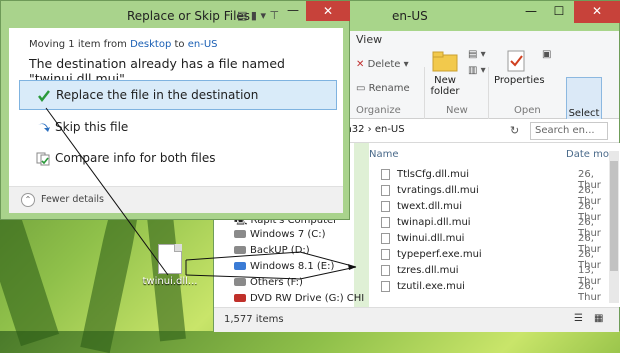 This screenshot has height=353, width=620. I want to click on table-row: TtlsCfg.dll.mui 26, Thur, so click(487, 179).